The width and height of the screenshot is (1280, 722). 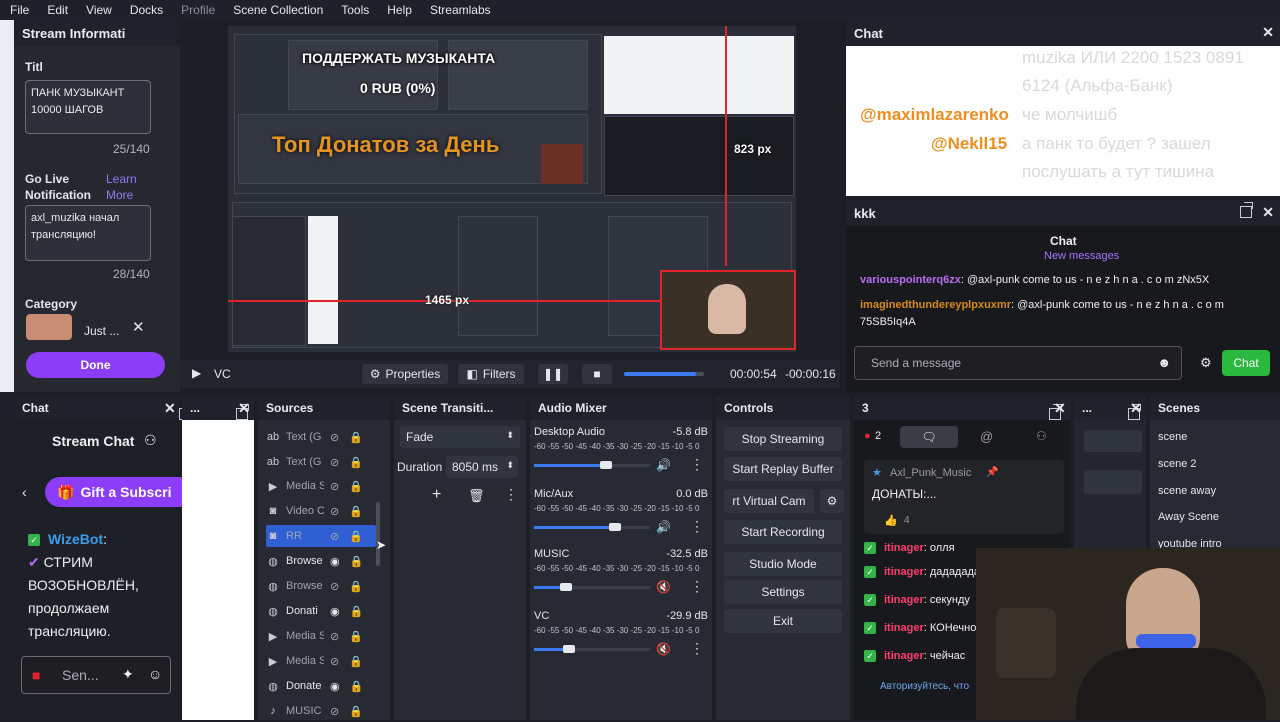 What do you see at coordinates (1246, 363) in the screenshot?
I see `chat-send-button: Chat` at bounding box center [1246, 363].